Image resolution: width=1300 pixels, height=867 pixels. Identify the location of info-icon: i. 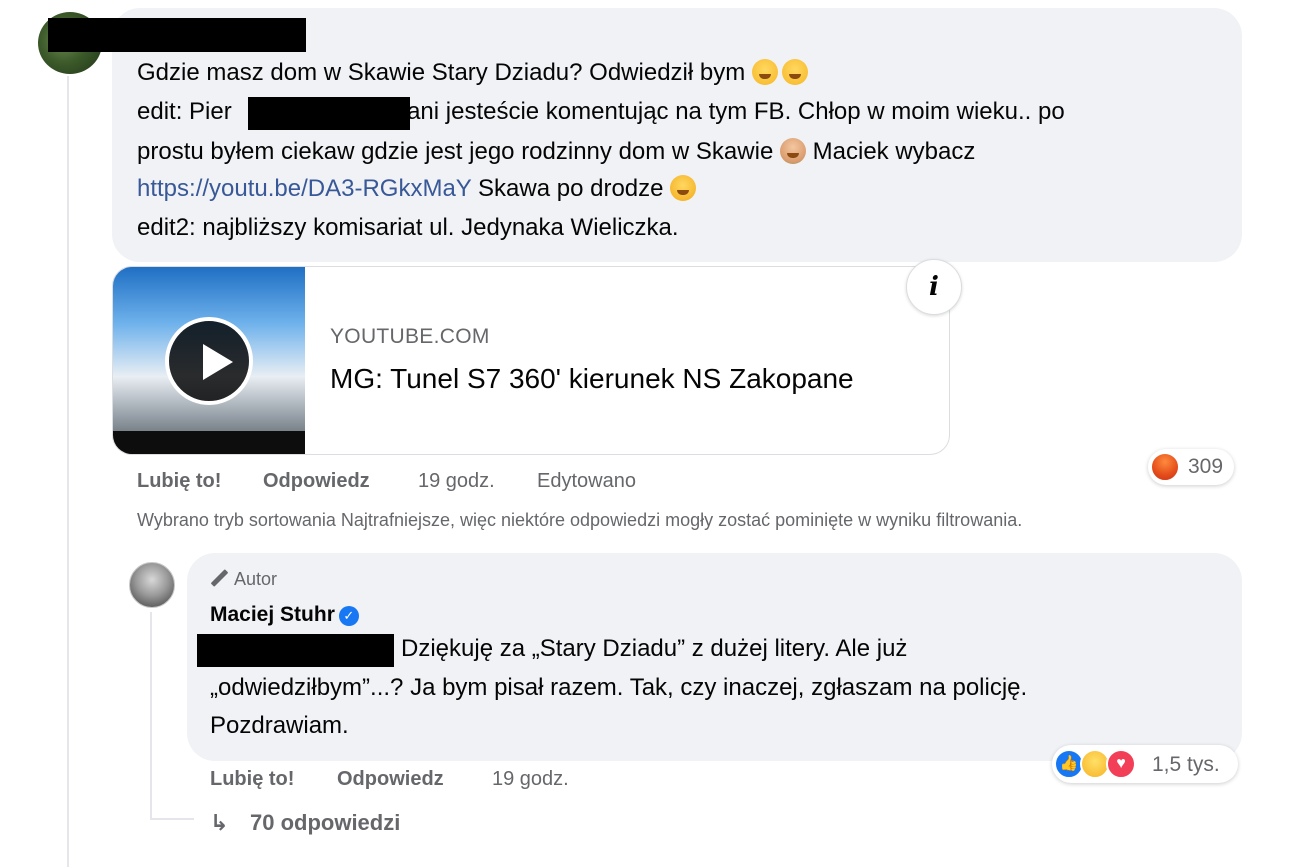
(934, 287).